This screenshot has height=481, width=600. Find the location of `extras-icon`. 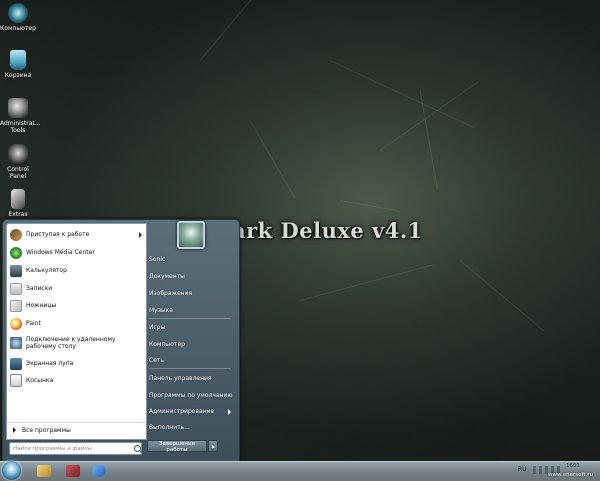

extras-icon is located at coordinates (18, 199).